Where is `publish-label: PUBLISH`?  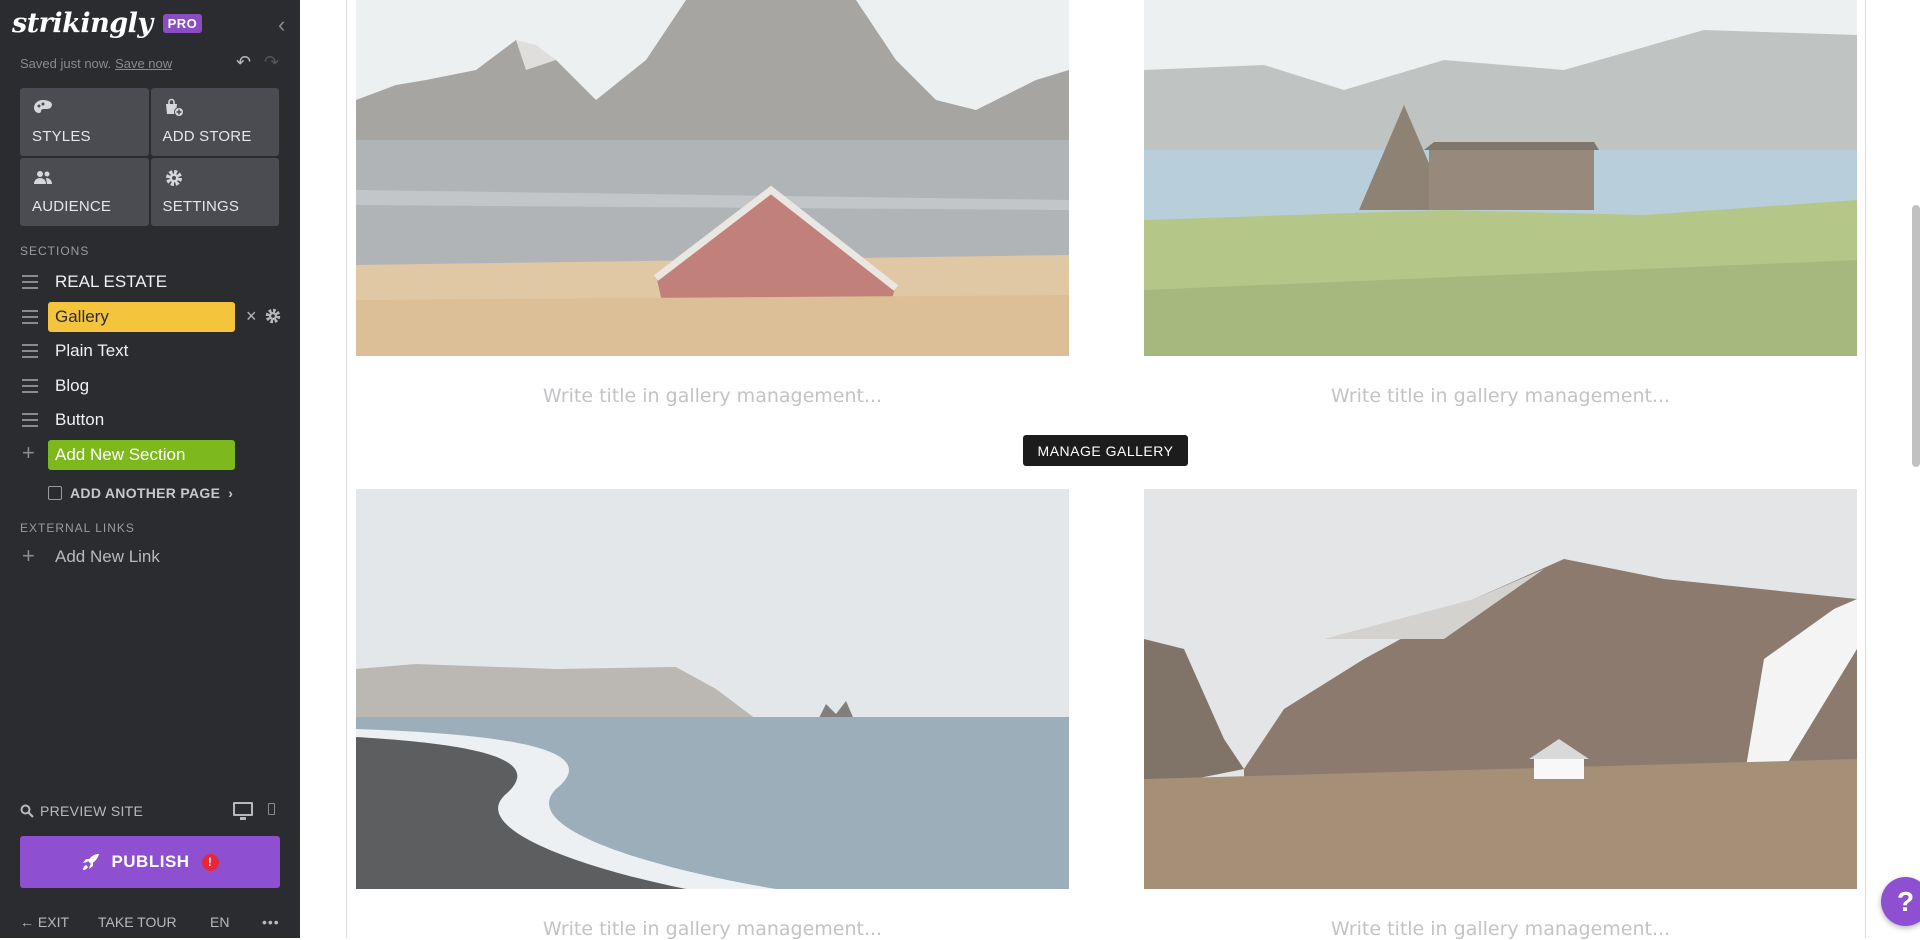
publish-label: PUBLISH is located at coordinates (150, 861).